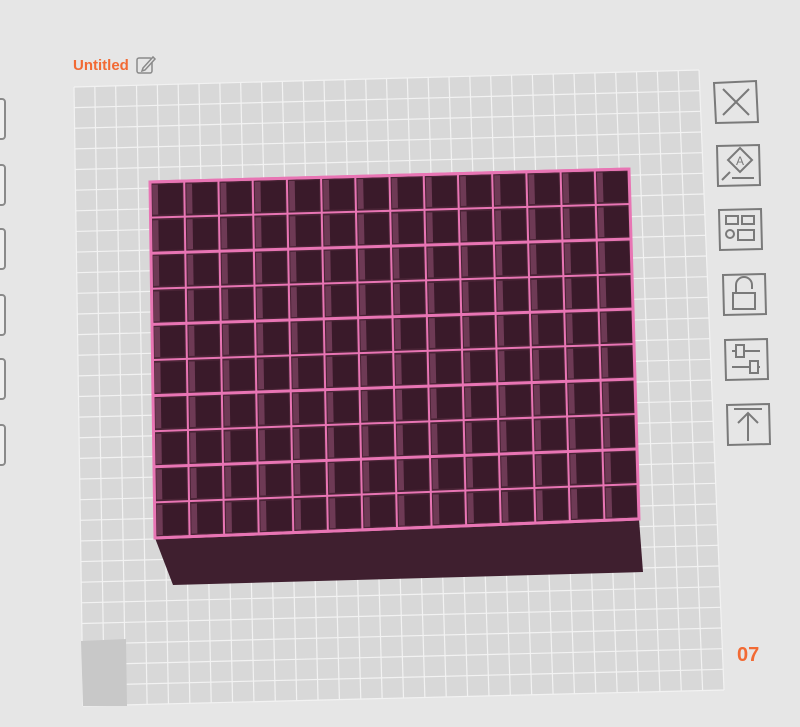  What do you see at coordinates (740, 161) in the screenshot?
I see `svg-text: A` at bounding box center [740, 161].